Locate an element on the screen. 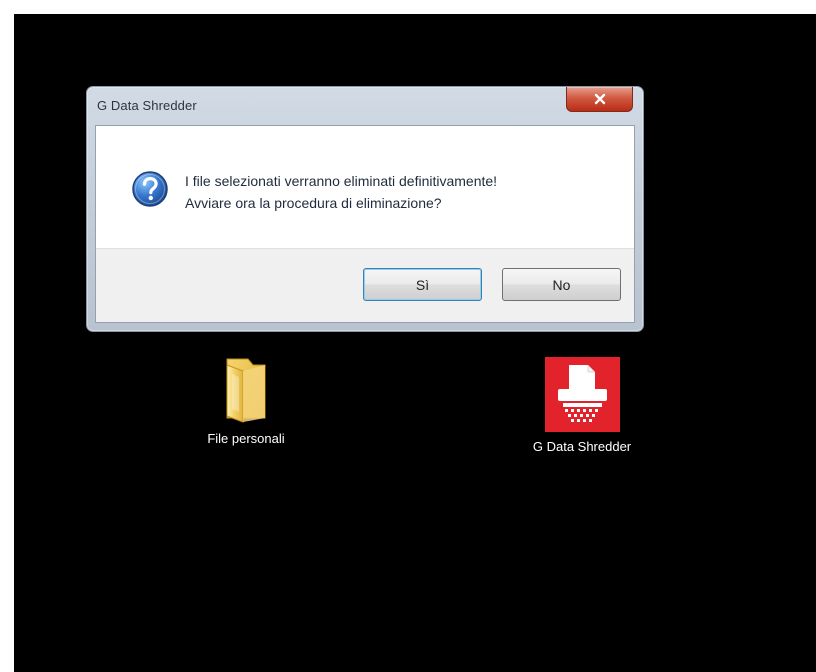 This screenshot has height=672, width=816. desktop-icon-file-personali: File personali is located at coordinates (246, 401).